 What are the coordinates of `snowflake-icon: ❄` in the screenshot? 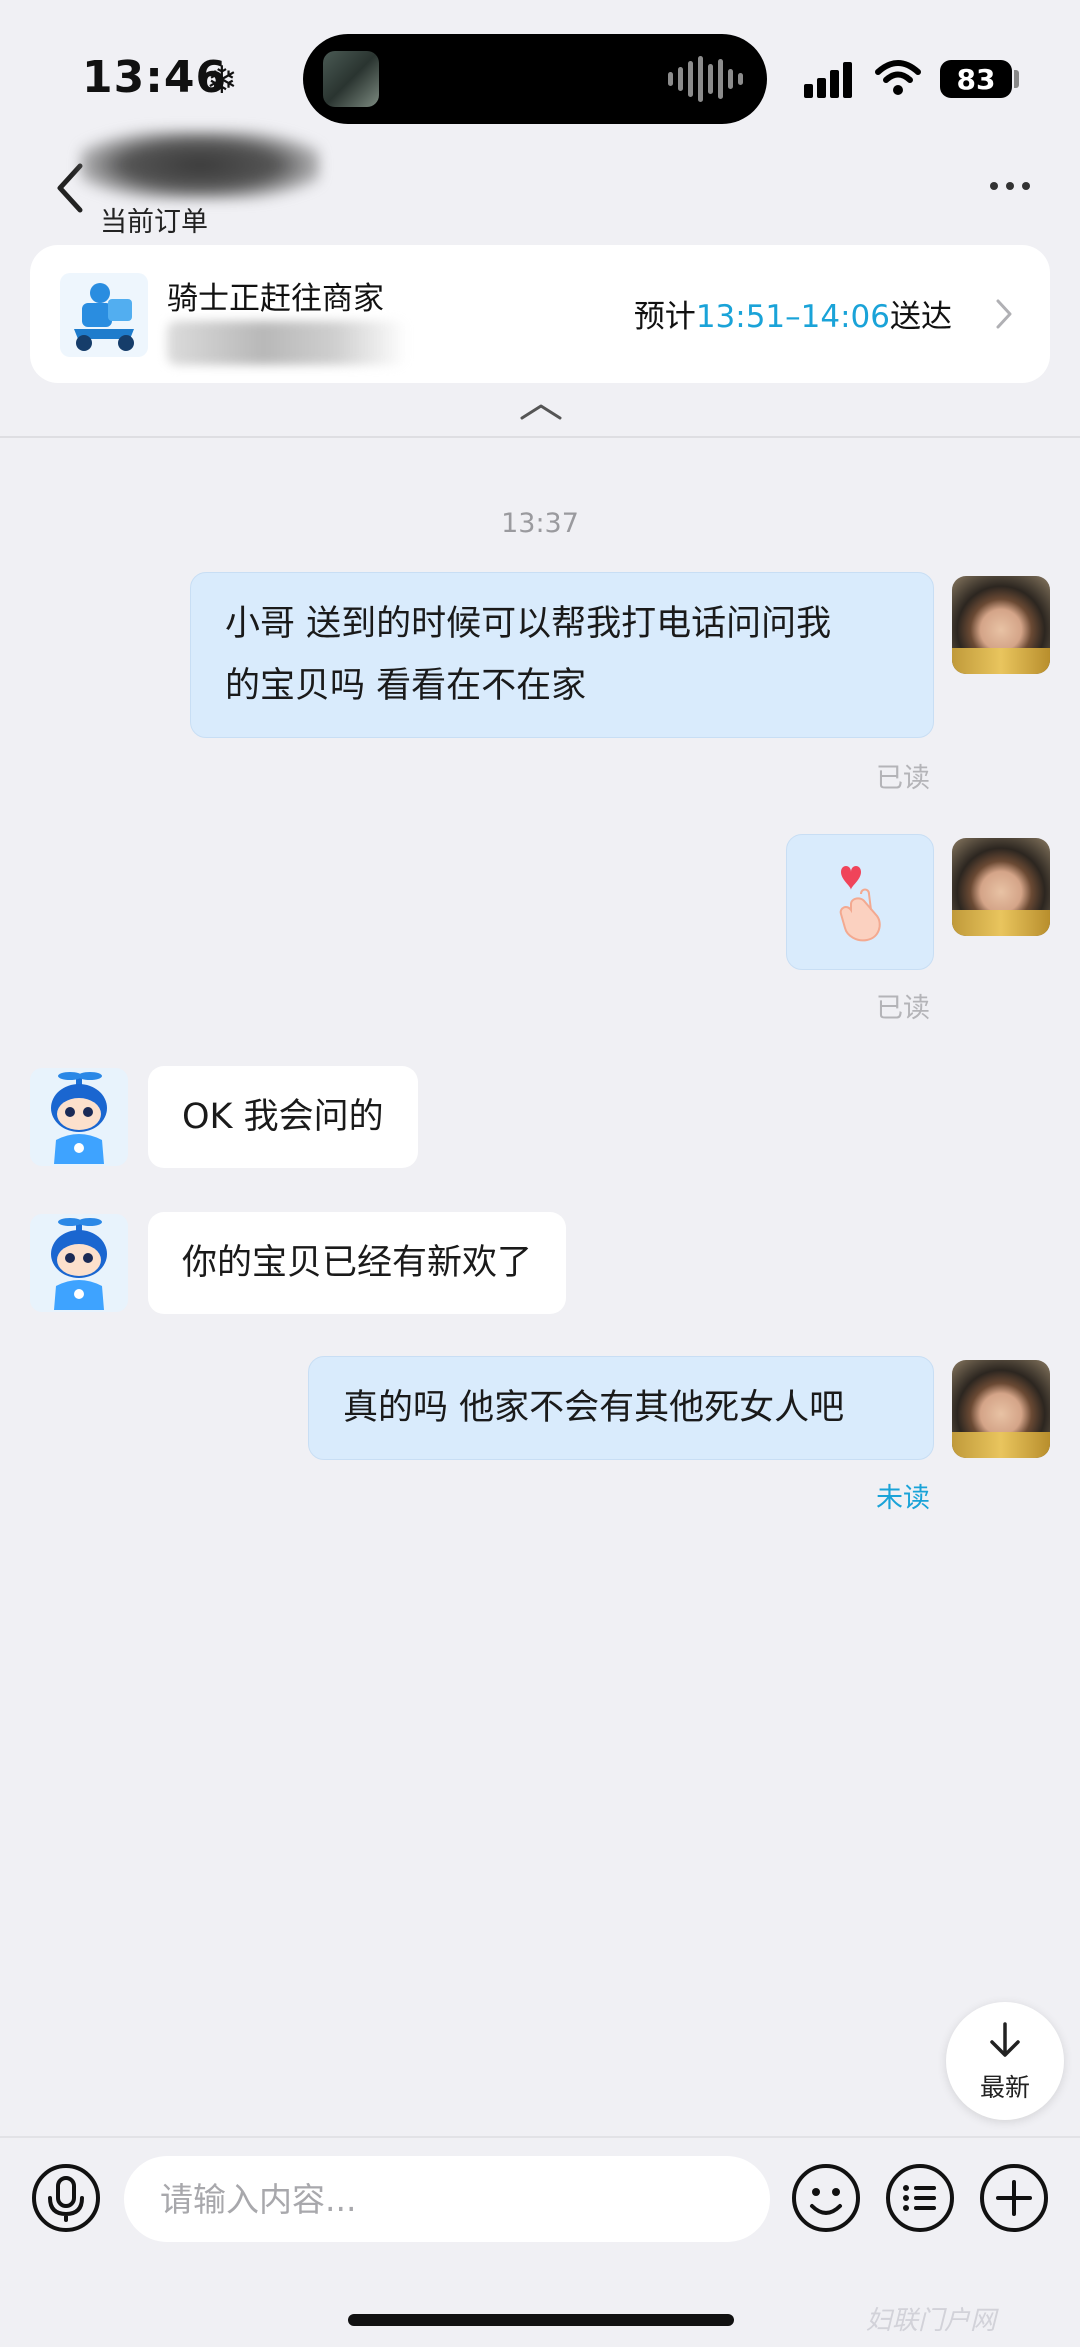 It's located at (222, 80).